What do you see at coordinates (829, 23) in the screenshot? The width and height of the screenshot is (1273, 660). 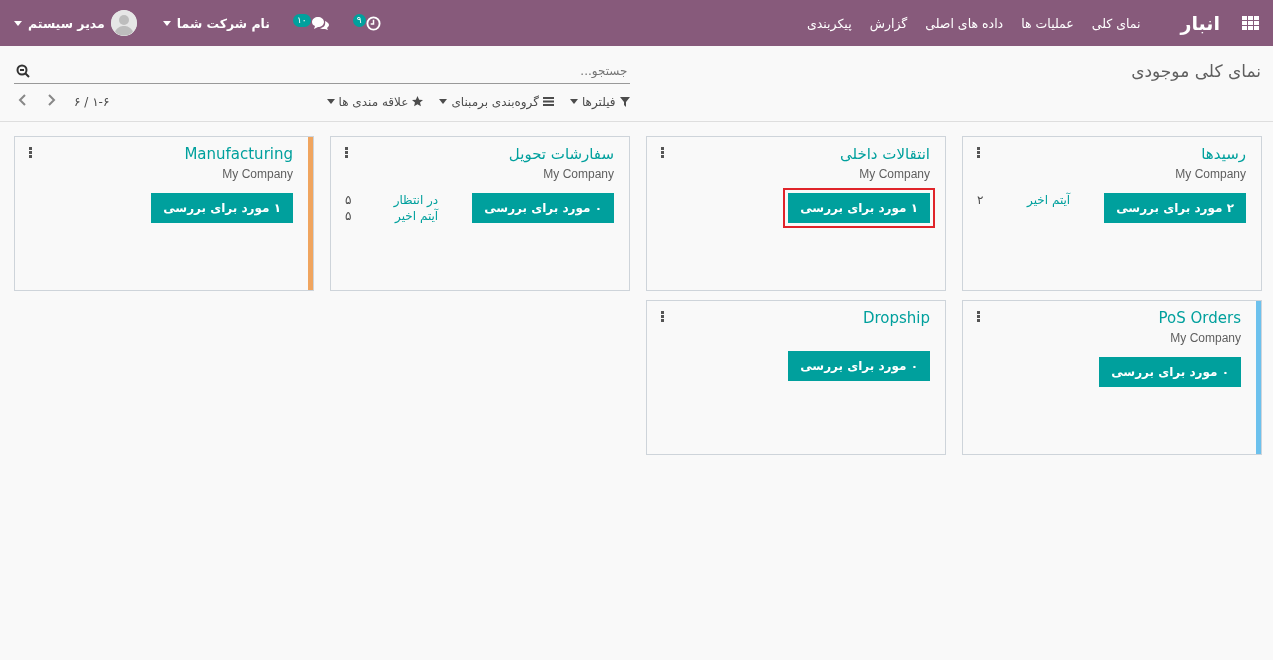 I see `menu-item: پیکربندی` at bounding box center [829, 23].